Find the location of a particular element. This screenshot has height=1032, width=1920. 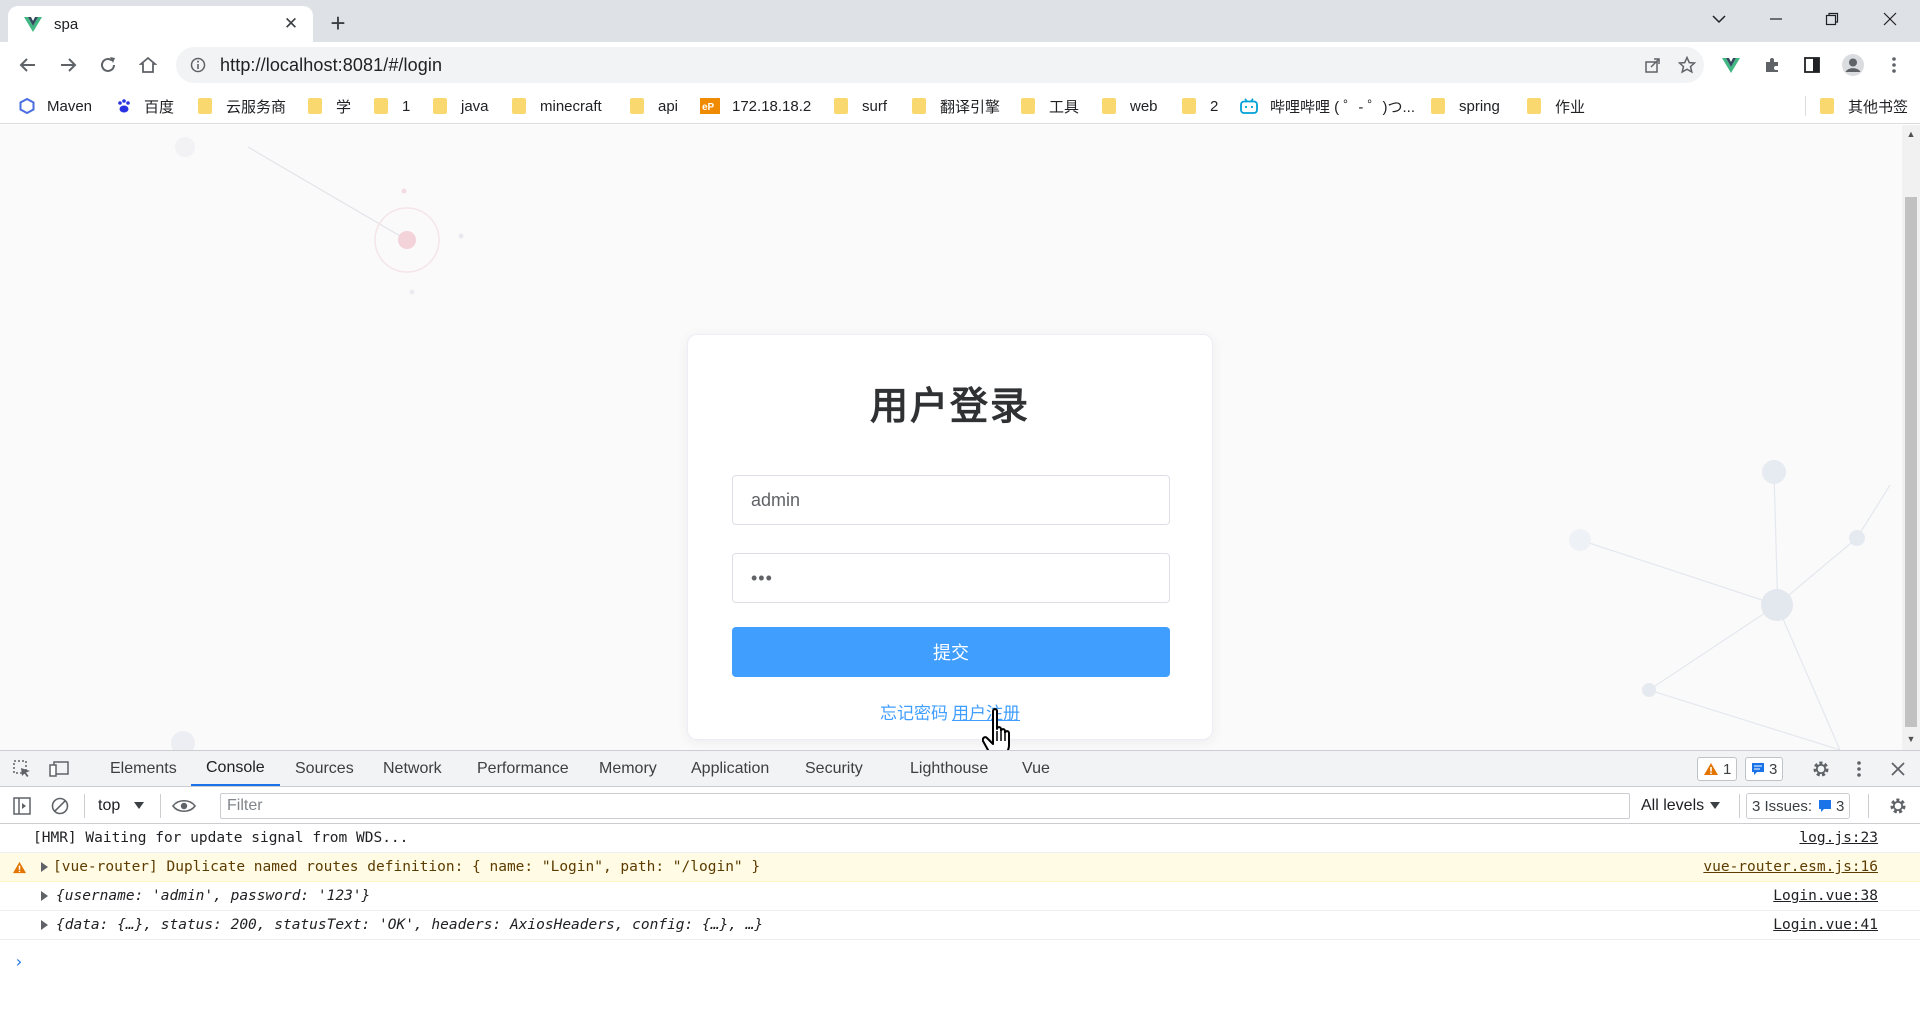

tab-sources: Sources is located at coordinates (324, 768).